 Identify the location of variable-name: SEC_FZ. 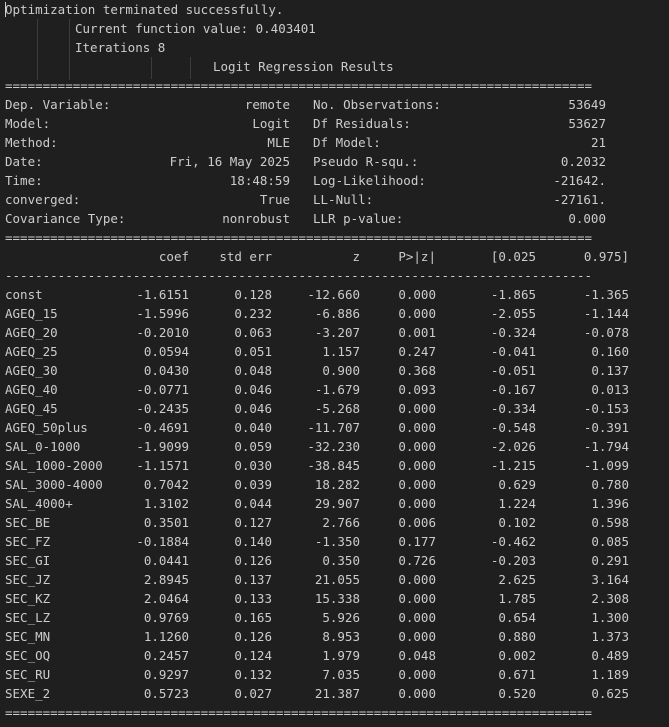
(28, 541).